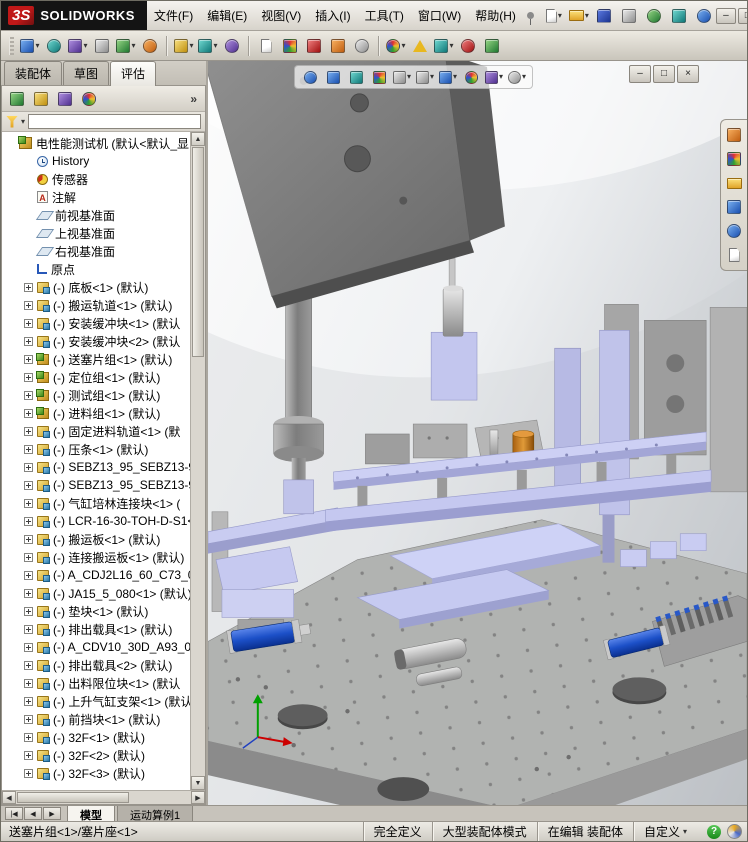 The height and width of the screenshot is (842, 748). What do you see at coordinates (96, 233) in the screenshot?
I see `tree-item: 上视基准面` at bounding box center [96, 233].